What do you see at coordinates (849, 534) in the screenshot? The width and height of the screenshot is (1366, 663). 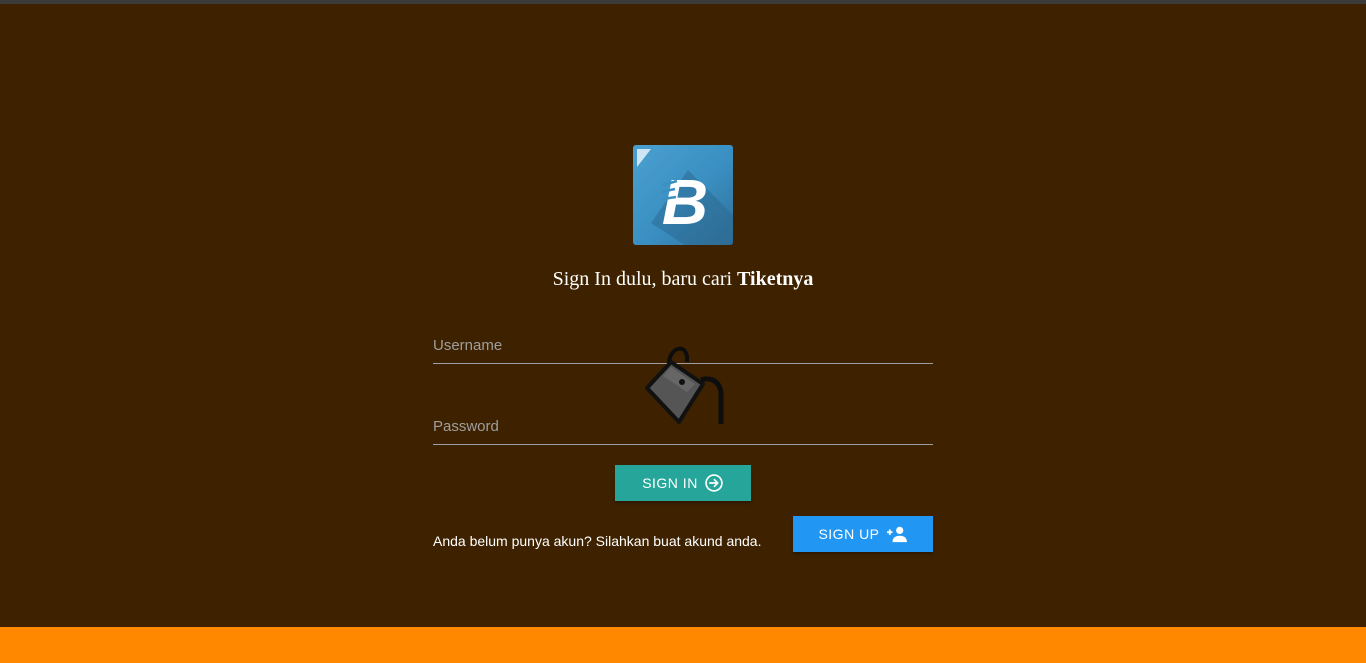 I see `sign-up-label: SIGN UP` at bounding box center [849, 534].